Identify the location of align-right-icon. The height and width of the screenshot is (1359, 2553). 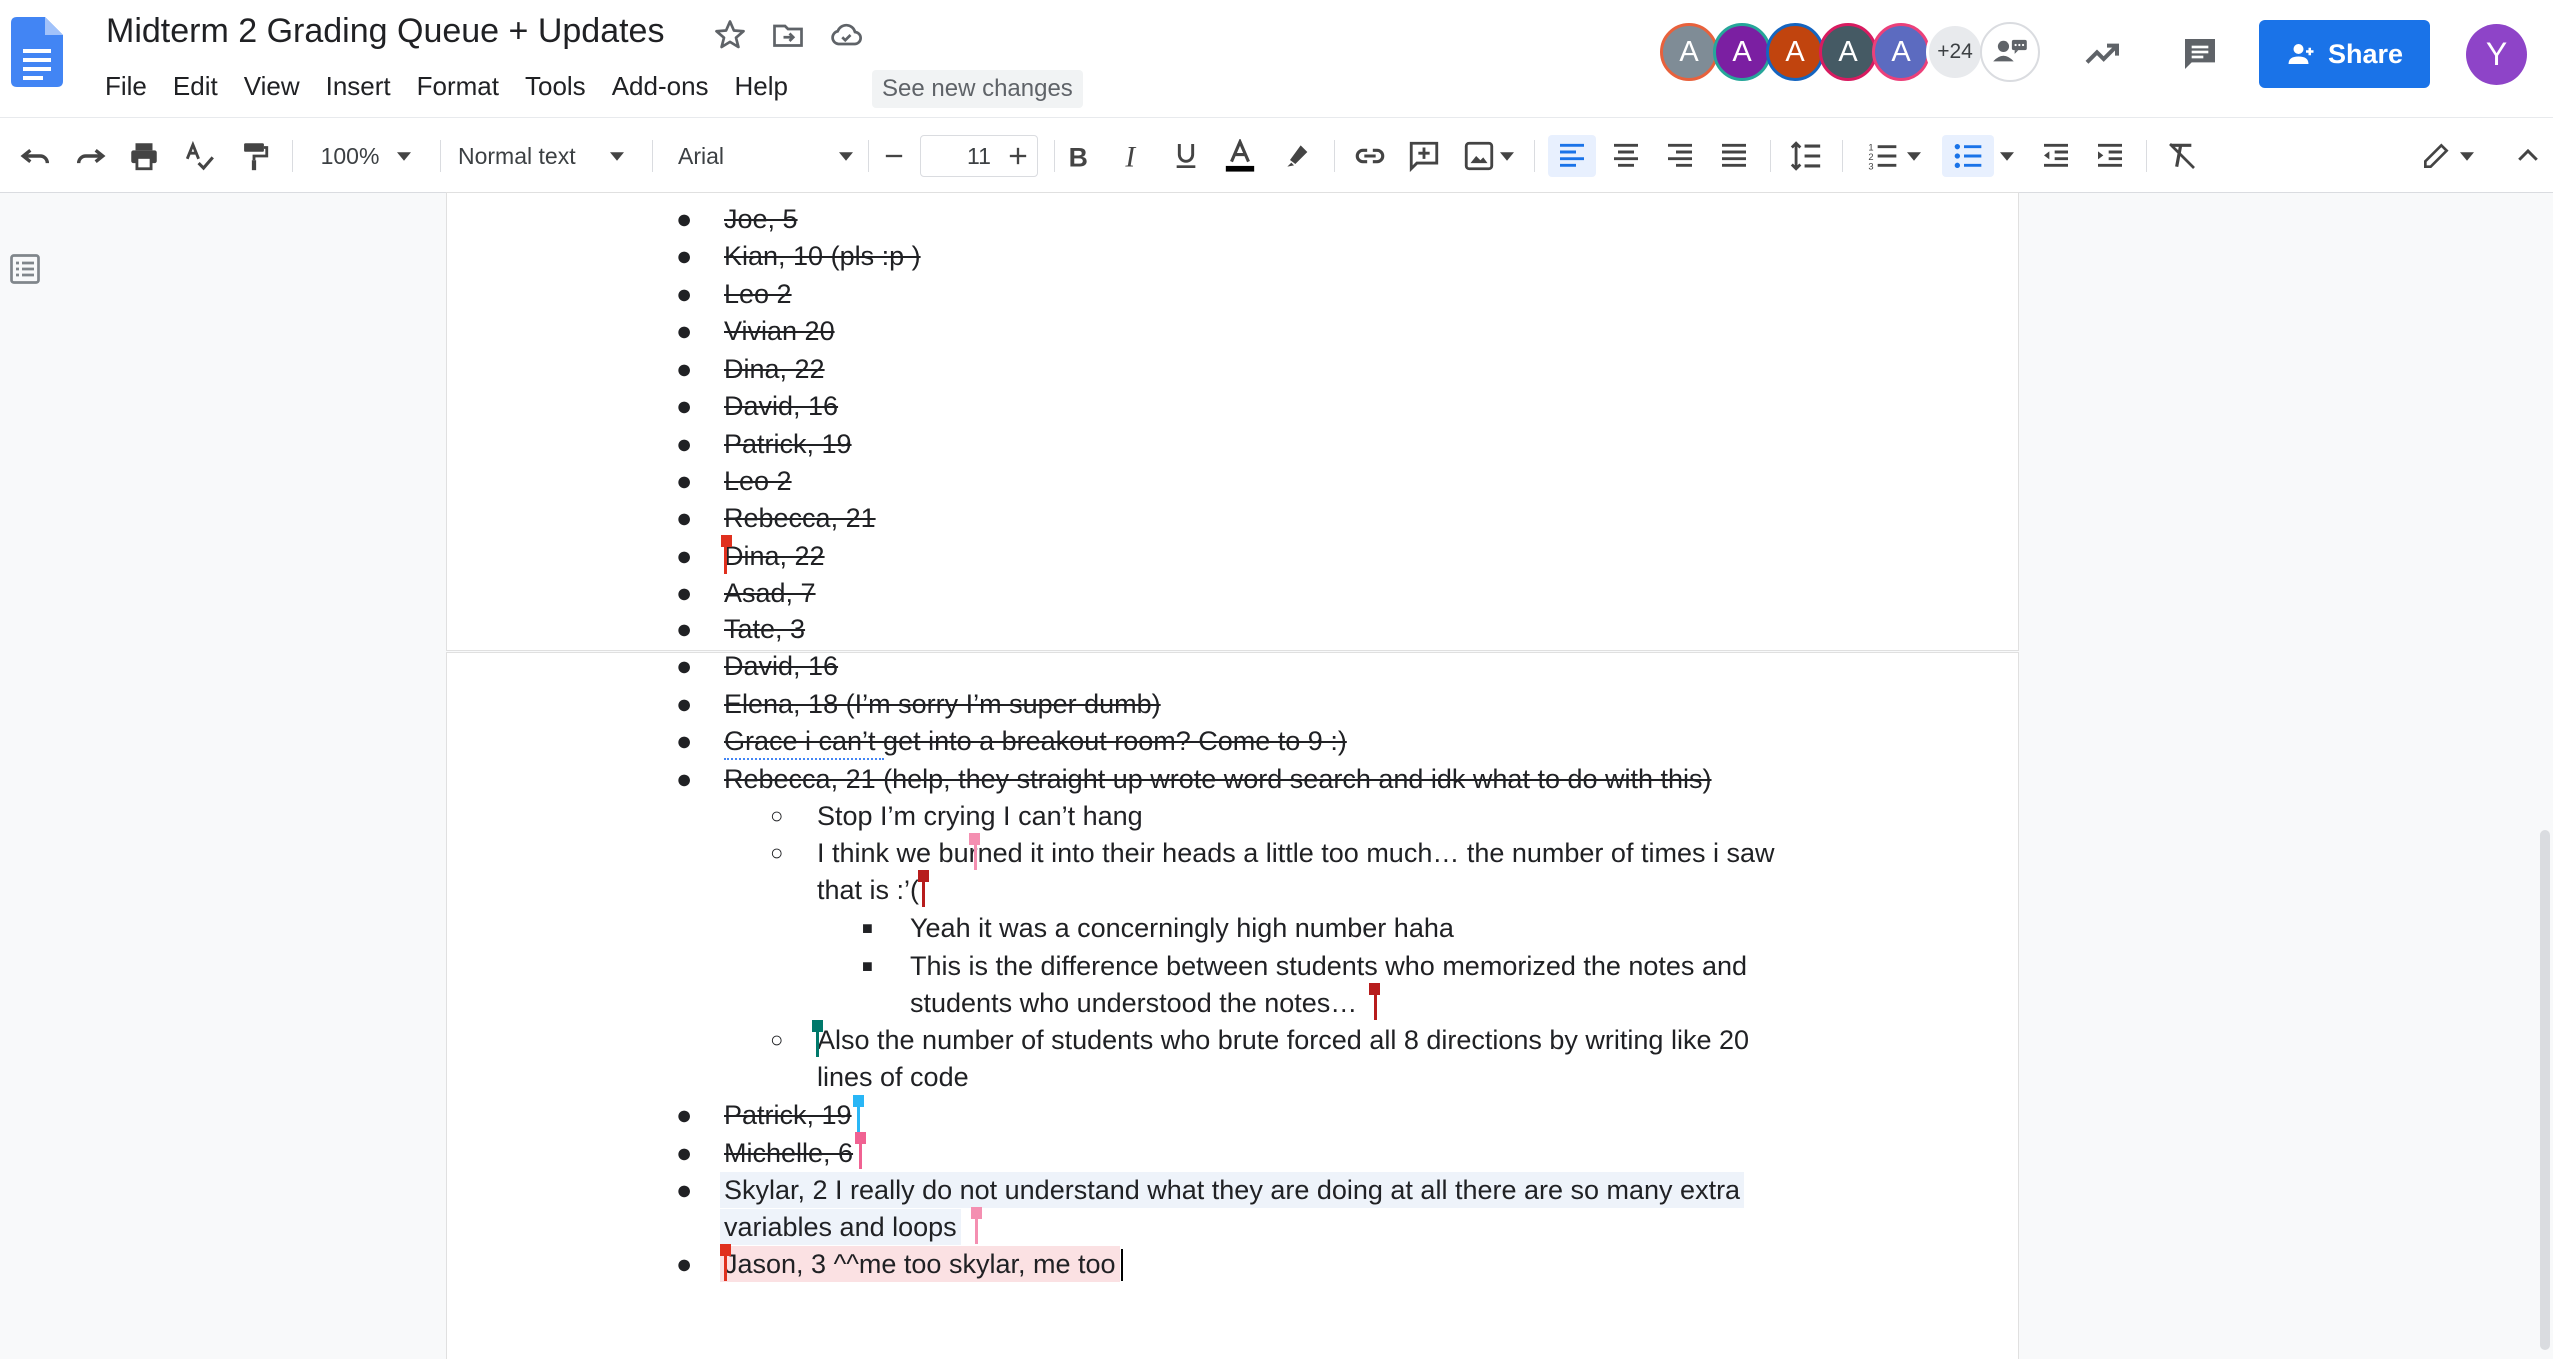
(1680, 156).